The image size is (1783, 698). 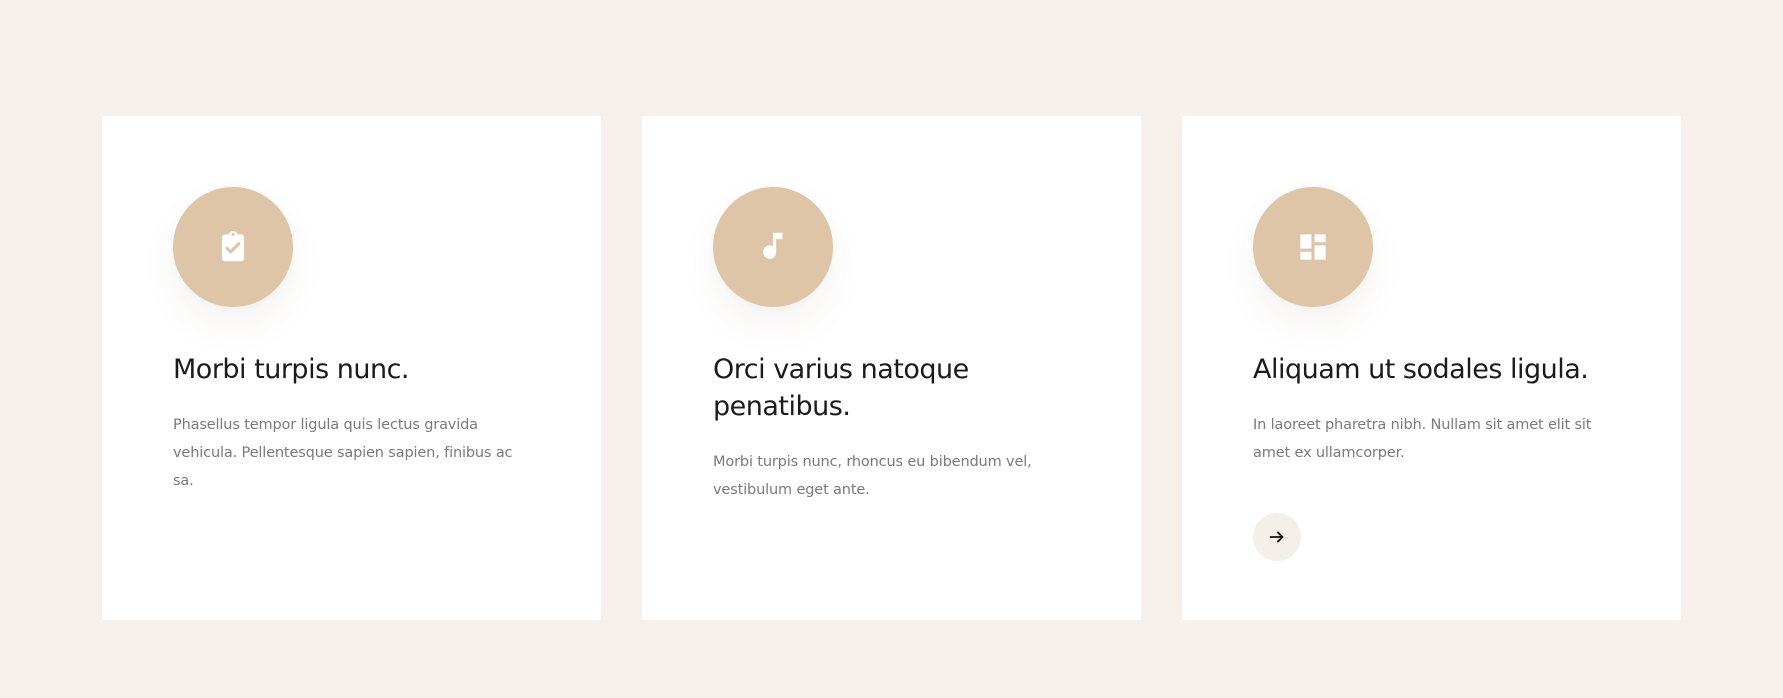 What do you see at coordinates (841, 388) in the screenshot?
I see `card-title: Orci varius natoque penatibus.` at bounding box center [841, 388].